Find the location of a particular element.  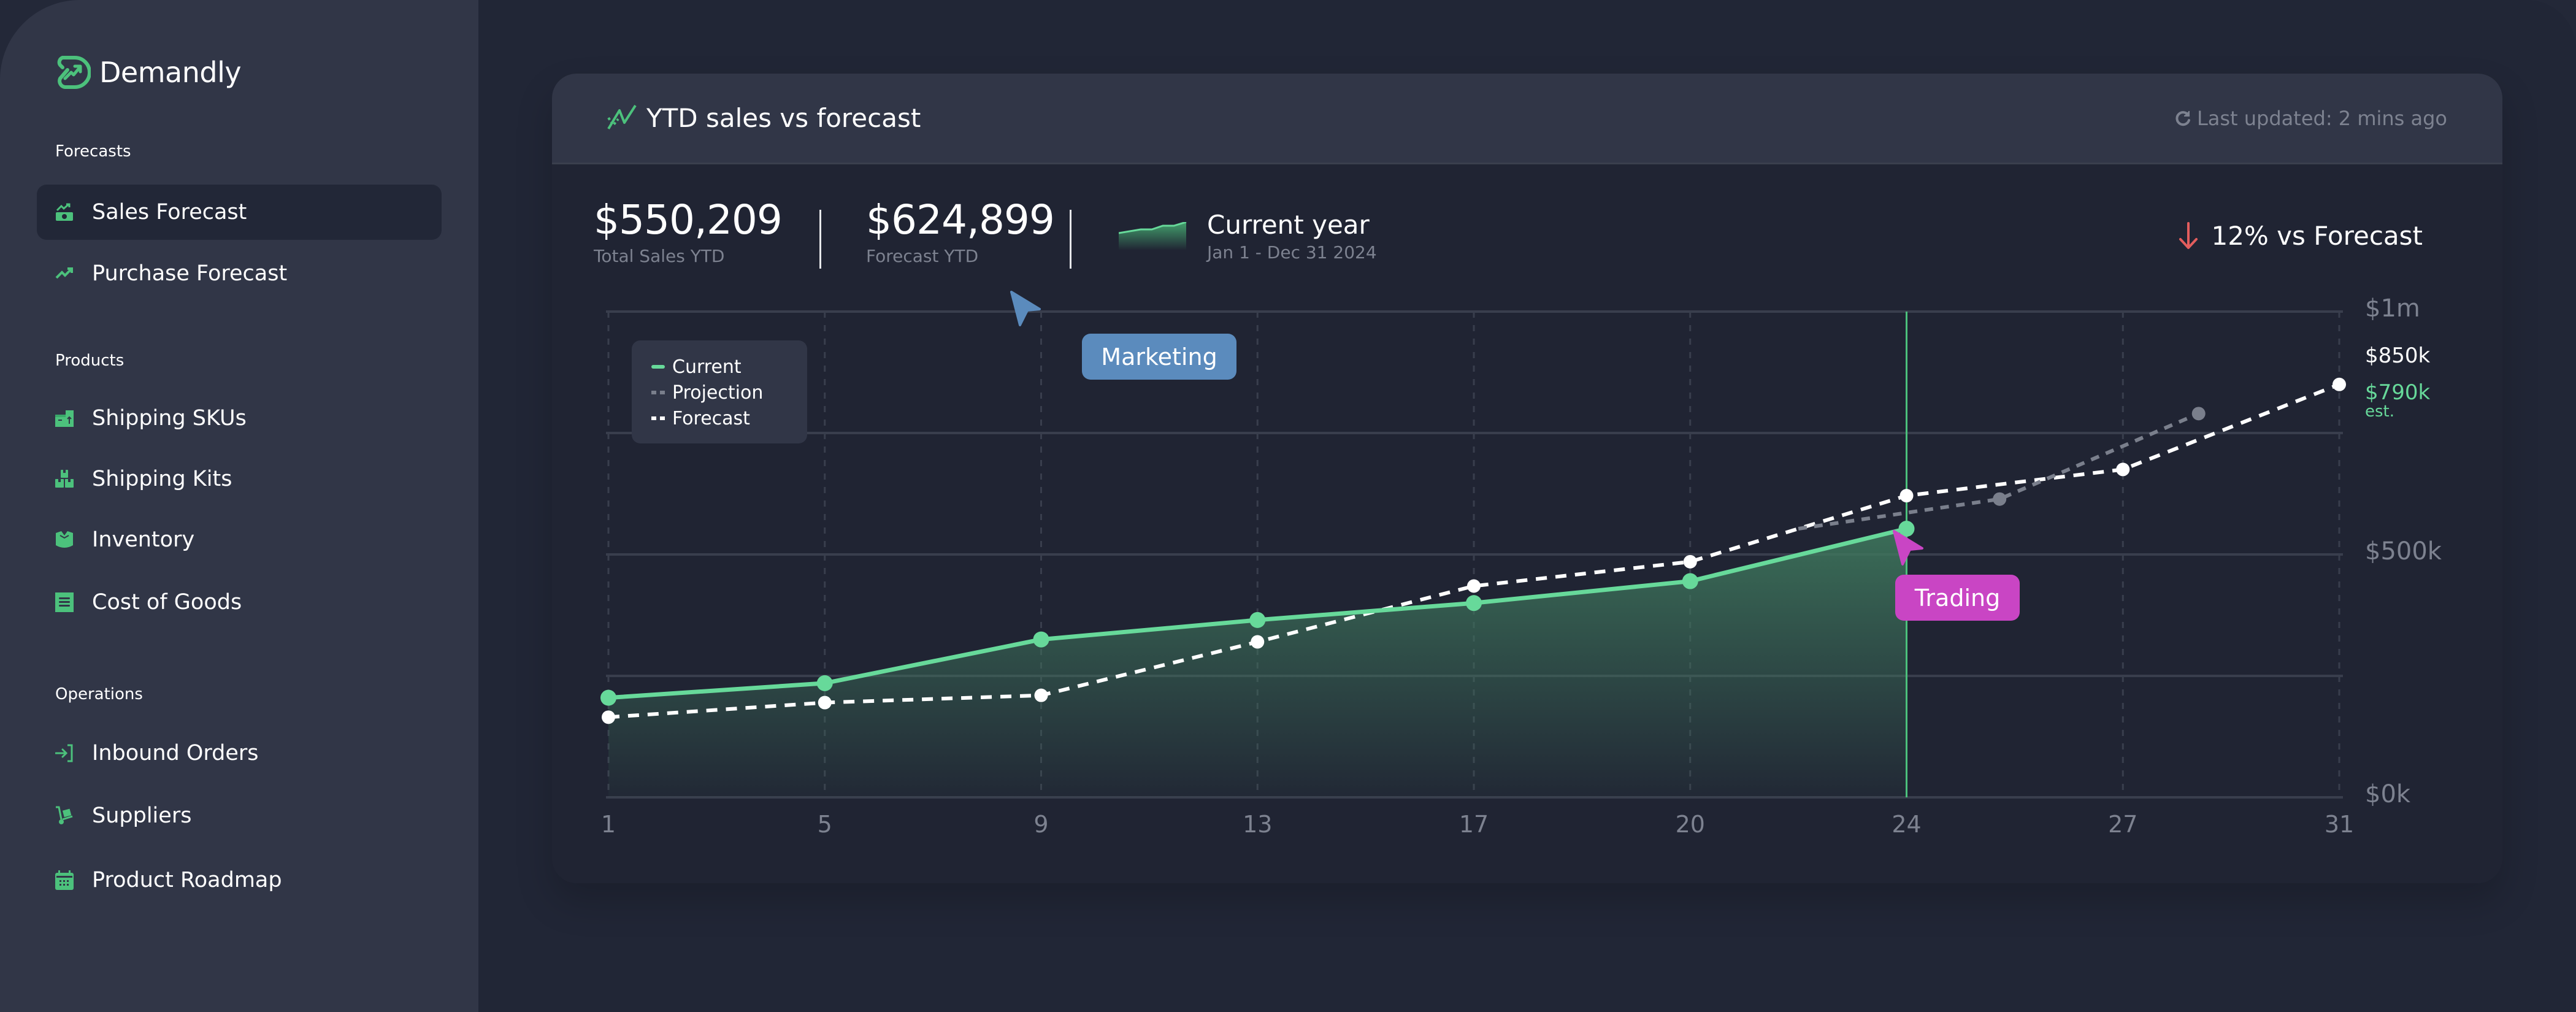

hand-truck-icon is located at coordinates (64, 815).